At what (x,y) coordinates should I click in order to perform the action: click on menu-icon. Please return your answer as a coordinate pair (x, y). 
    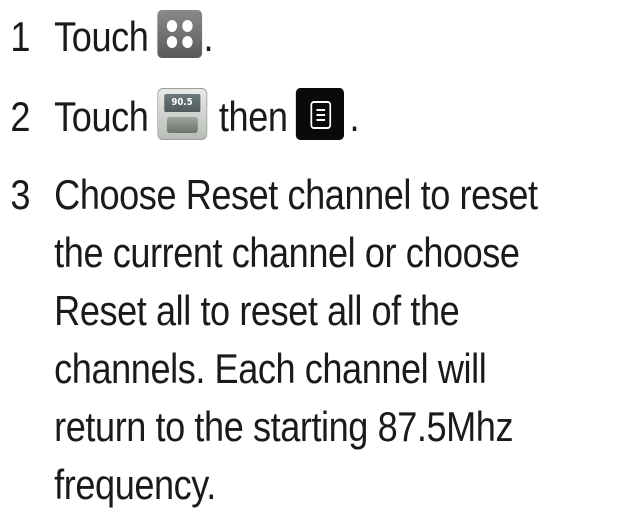
    Looking at the image, I should click on (320, 113).